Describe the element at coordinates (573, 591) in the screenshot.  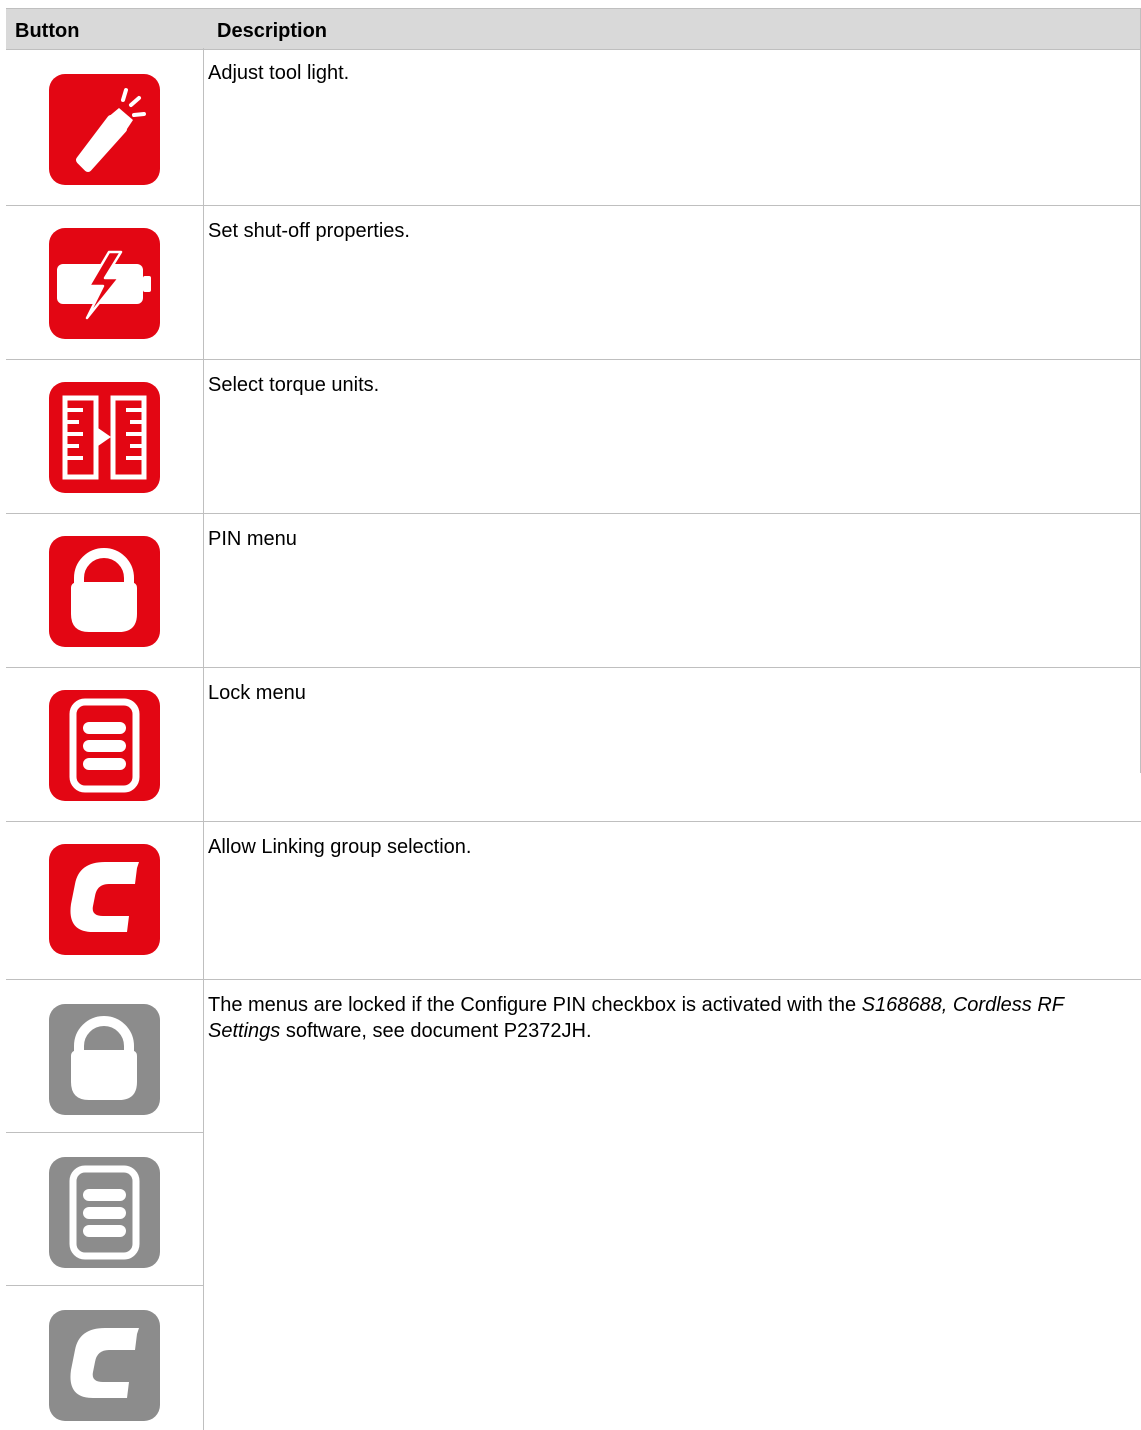
I see `table-row: PIN menu` at that location.